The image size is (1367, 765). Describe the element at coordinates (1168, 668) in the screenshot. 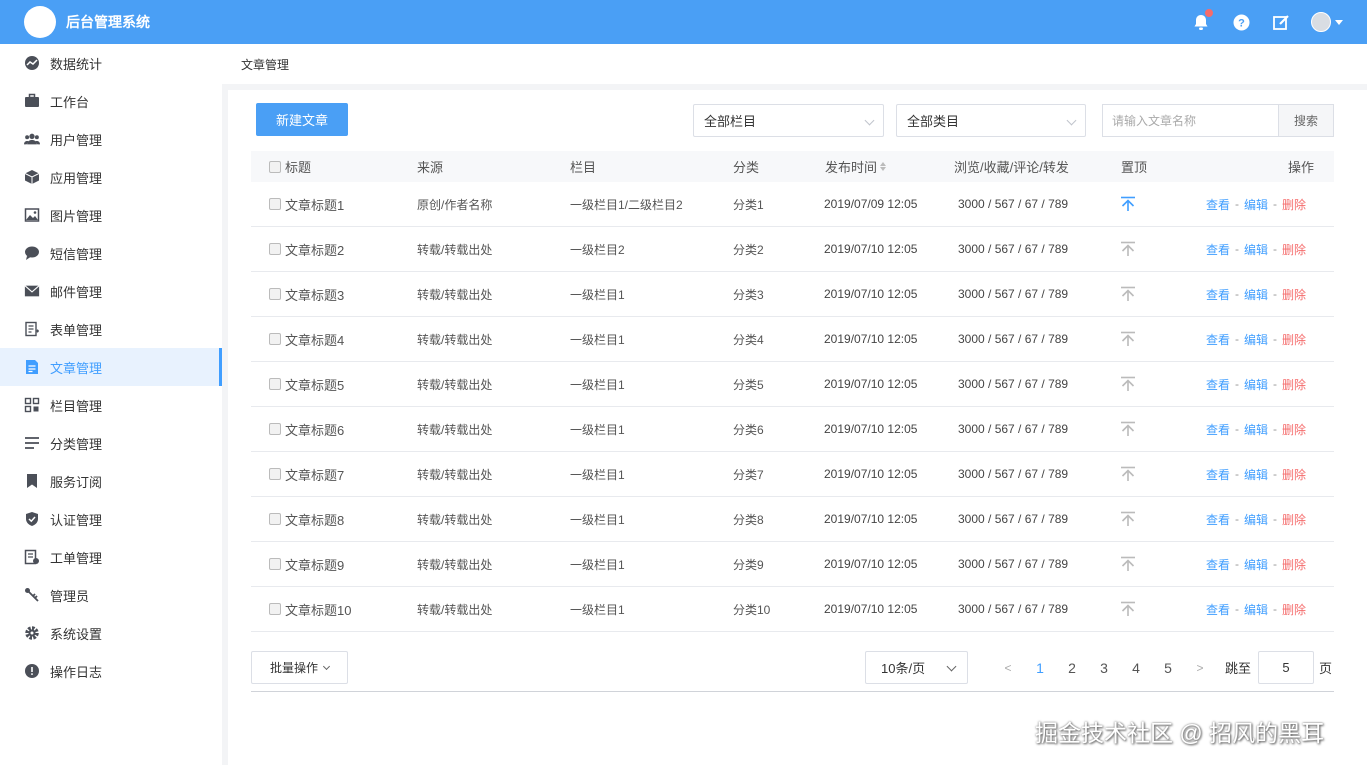

I see `page-button-5: 5` at that location.